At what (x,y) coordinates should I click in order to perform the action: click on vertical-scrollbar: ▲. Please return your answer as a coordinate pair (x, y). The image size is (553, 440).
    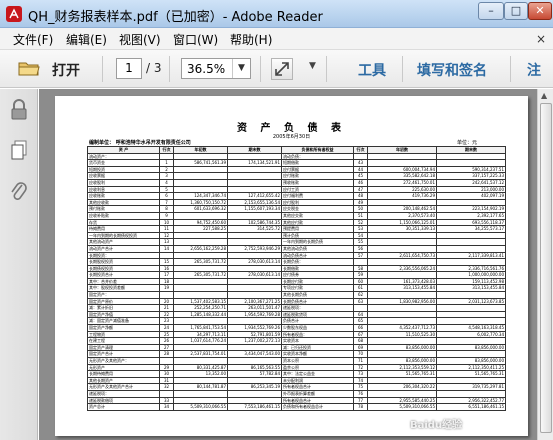
    Looking at the image, I should click on (545, 264).